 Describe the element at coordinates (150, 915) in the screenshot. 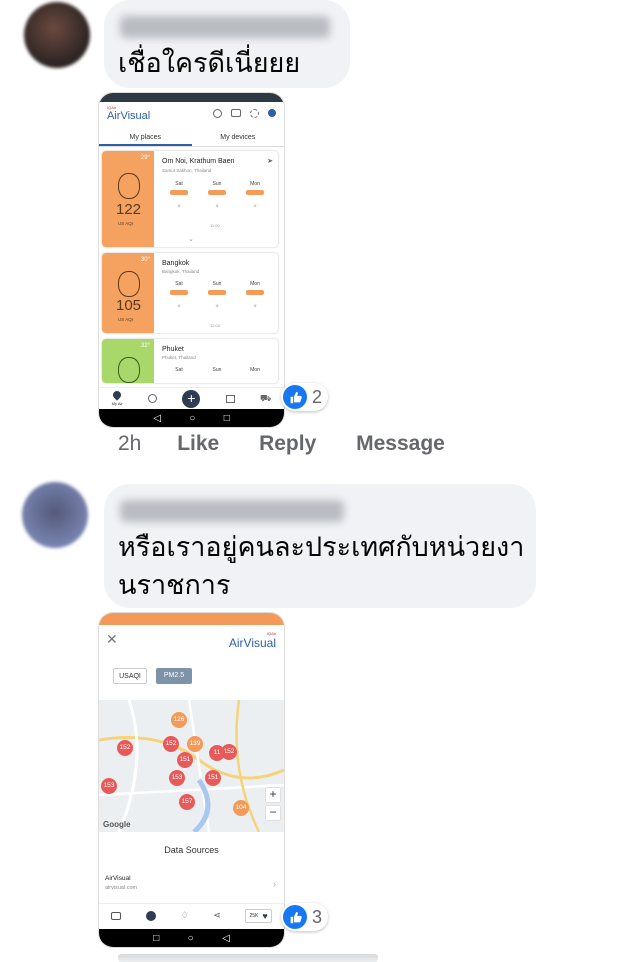

I see `clock-icon` at that location.